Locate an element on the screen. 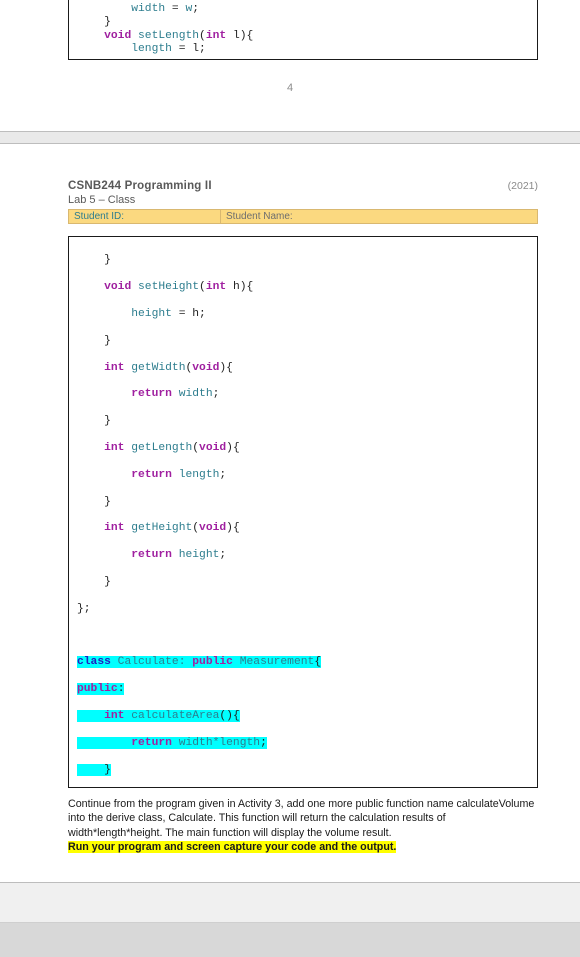 This screenshot has width=580, height=957. code-line: return length; is located at coordinates (179, 474).